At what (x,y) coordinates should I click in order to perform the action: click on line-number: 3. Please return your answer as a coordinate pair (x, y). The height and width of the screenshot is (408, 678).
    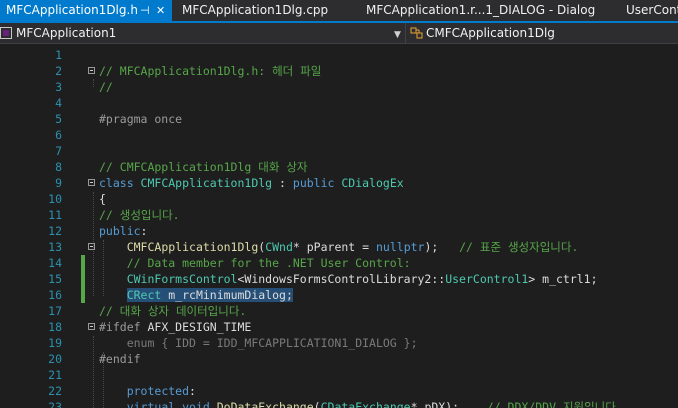
    Looking at the image, I should click on (58, 87).